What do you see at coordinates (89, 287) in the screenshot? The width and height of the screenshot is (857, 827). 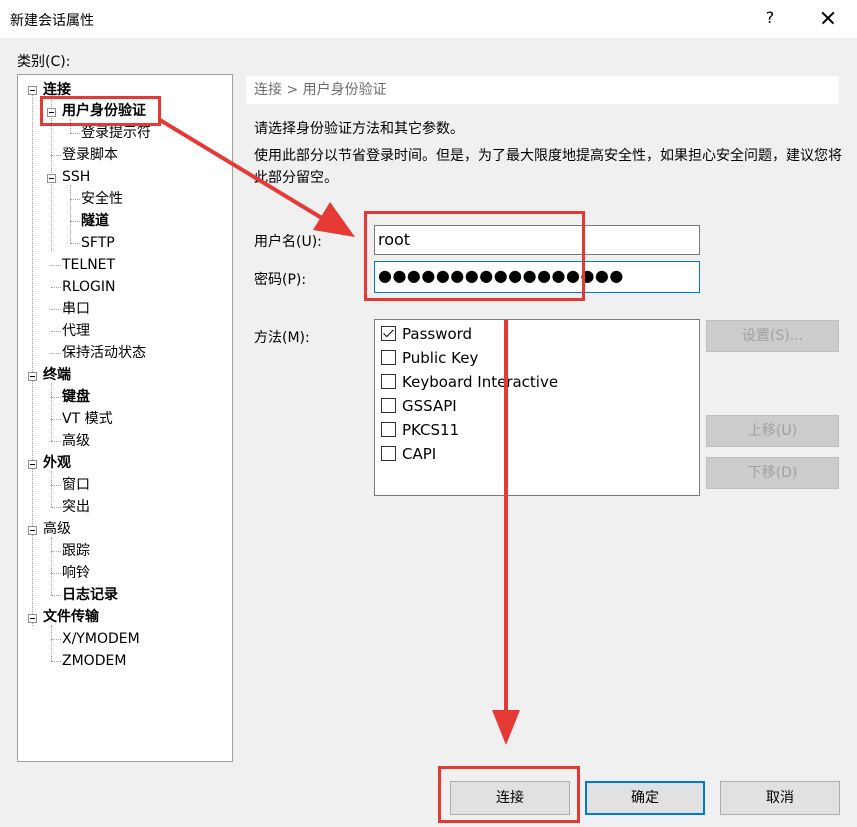 I see `tree-item-rlogin: RLOGIN` at bounding box center [89, 287].